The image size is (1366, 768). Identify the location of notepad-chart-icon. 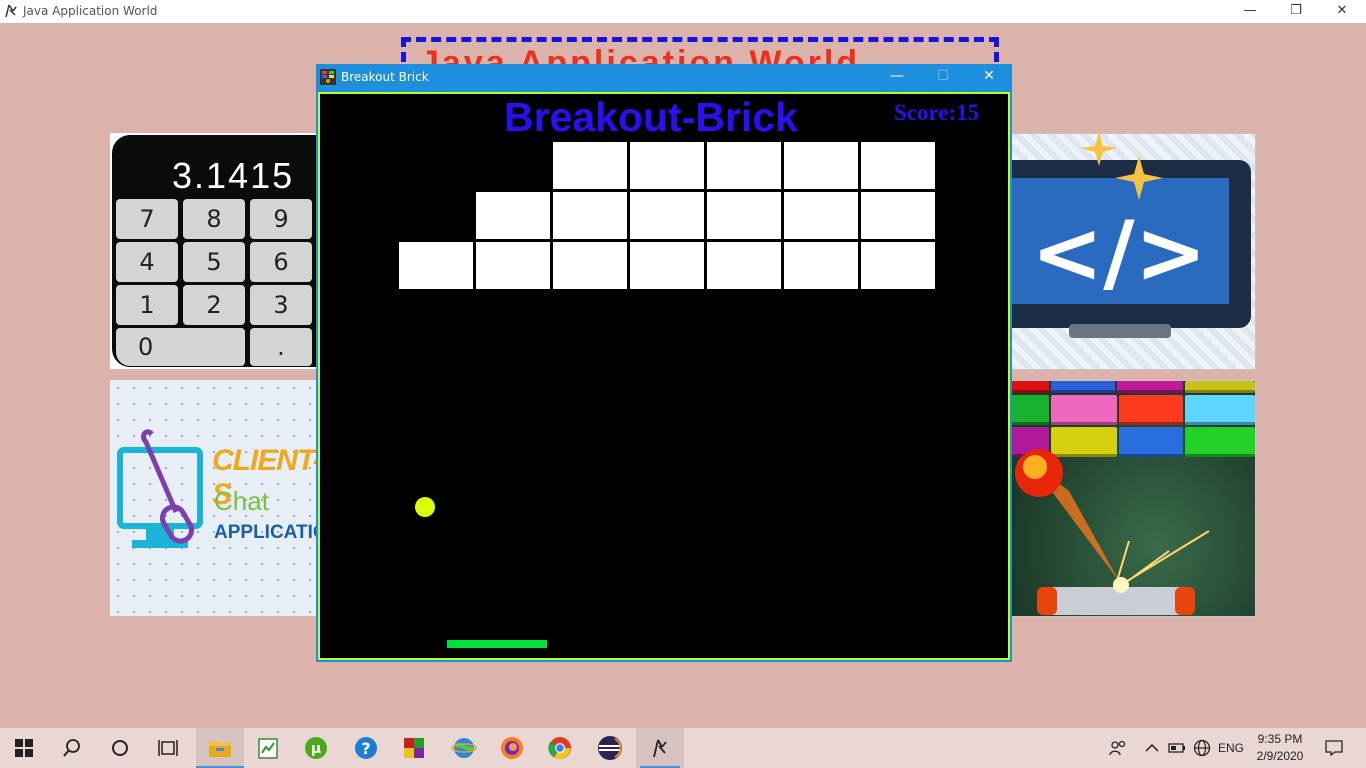
(268, 748).